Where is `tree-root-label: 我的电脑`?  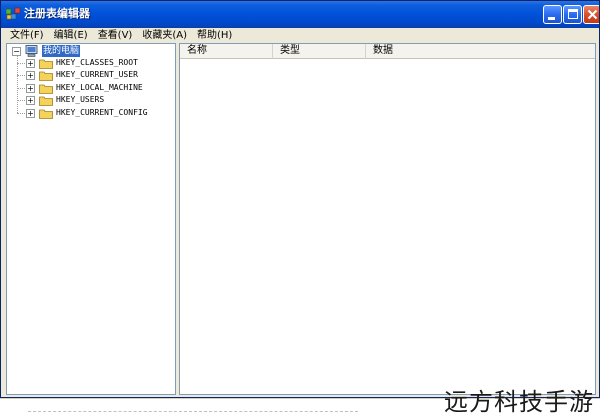
tree-root-label: 我的电脑 is located at coordinates (61, 51).